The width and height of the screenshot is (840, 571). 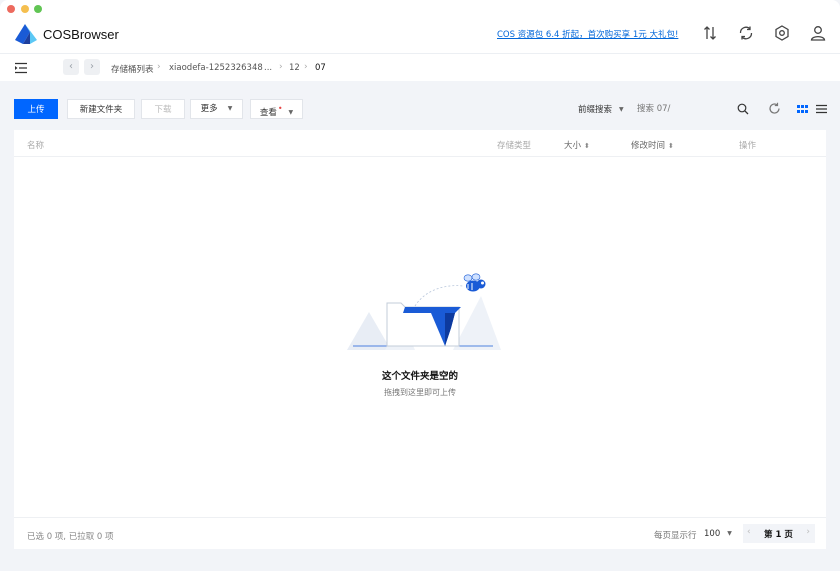 I want to click on view-dropdown: 查看• ▼, so click(x=276, y=109).